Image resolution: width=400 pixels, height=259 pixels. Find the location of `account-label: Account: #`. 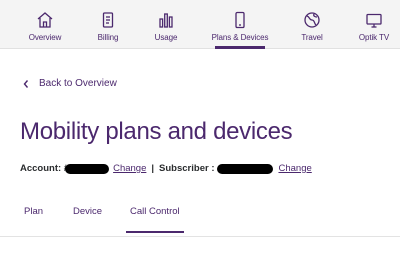

account-label: Account: # is located at coordinates (45, 168).